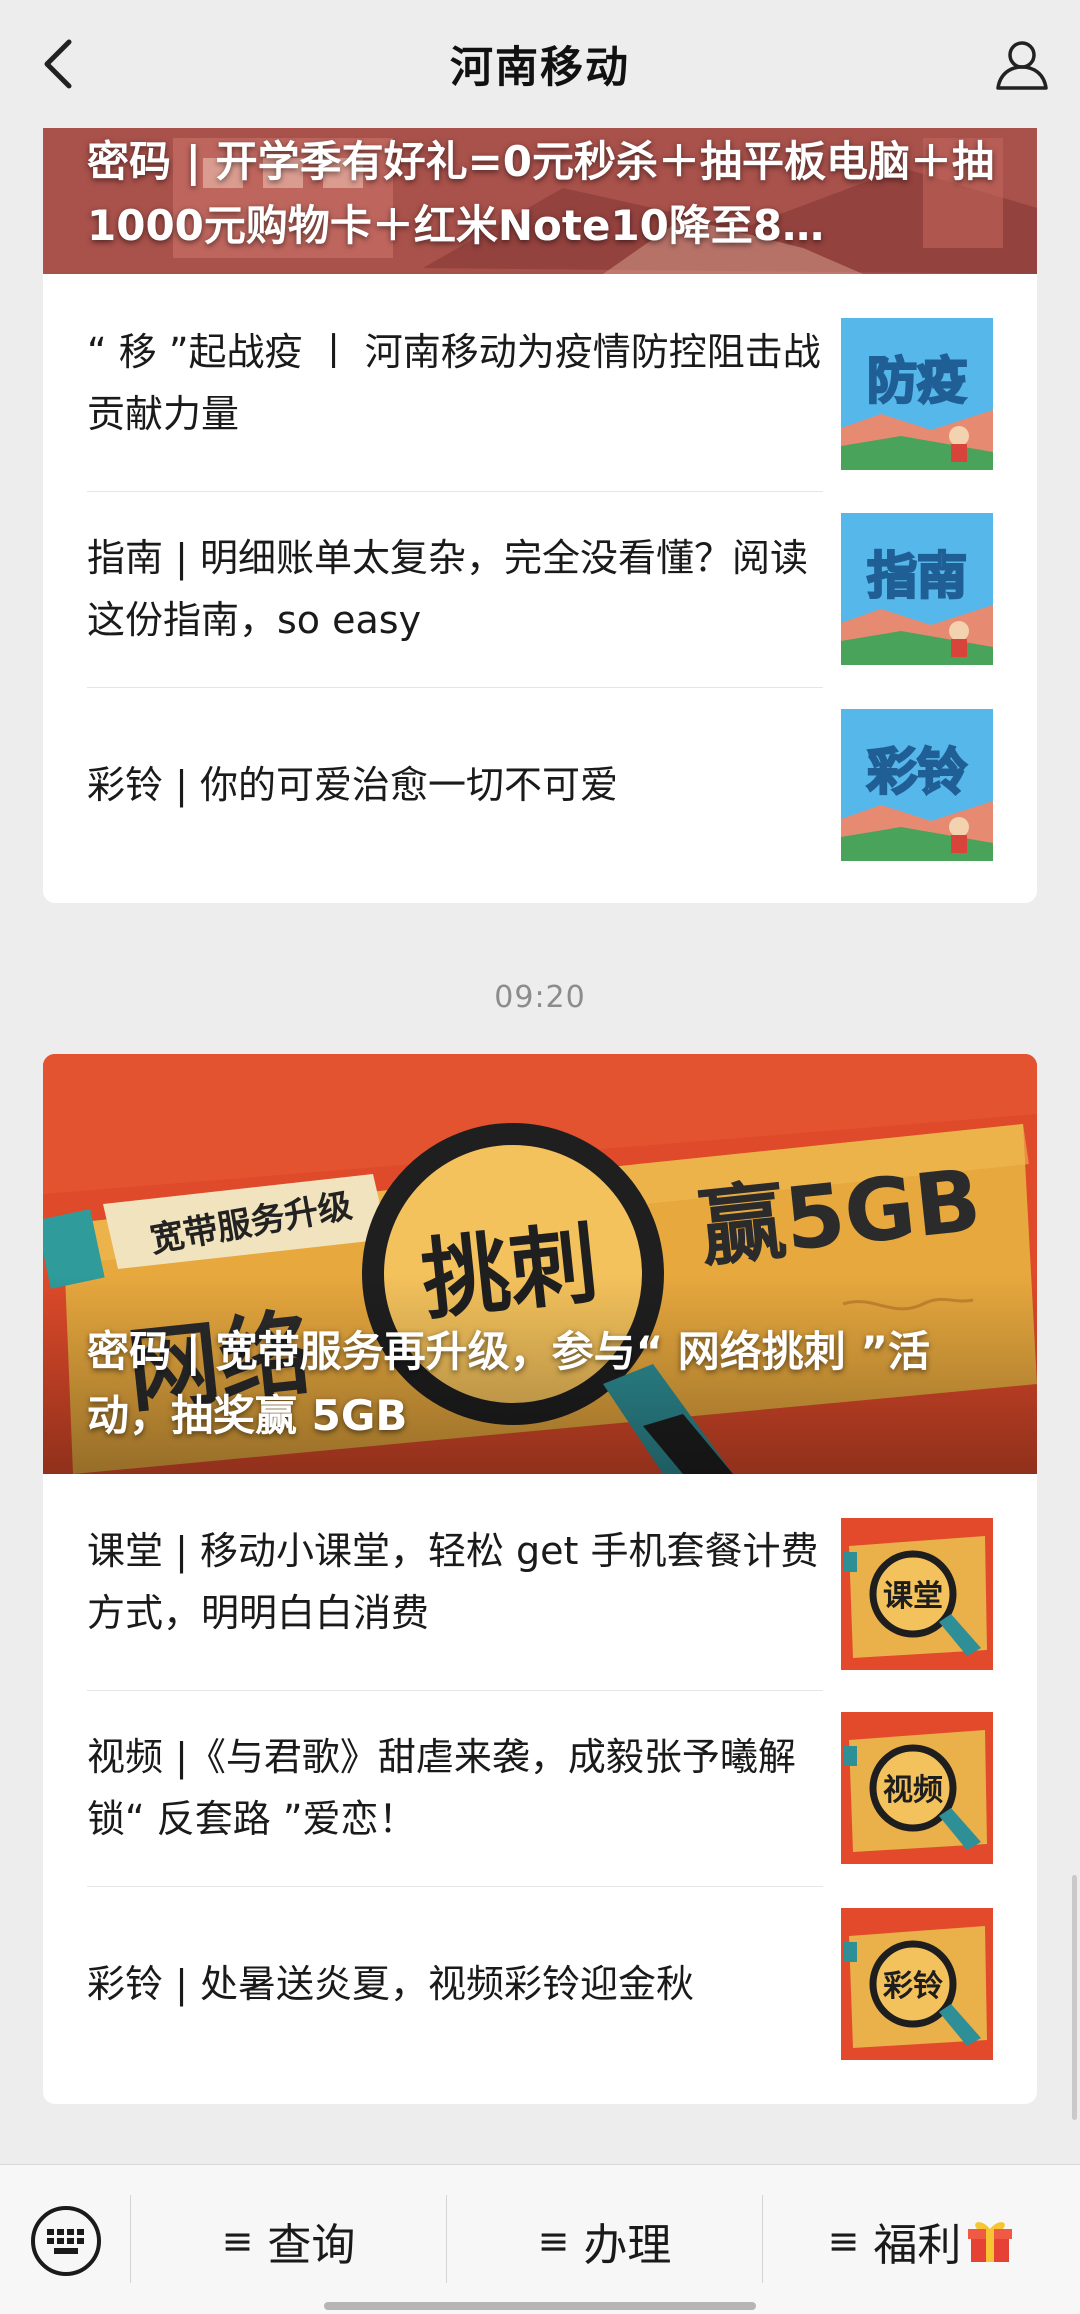 Image resolution: width=1080 pixels, height=2314 pixels. I want to click on article-thumbnail: 指南, so click(917, 589).